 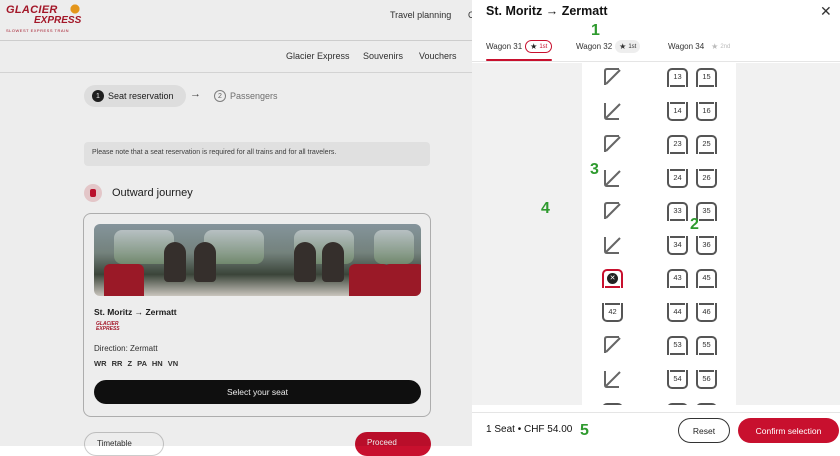 I want to click on seat-55: 55, so click(x=706, y=345).